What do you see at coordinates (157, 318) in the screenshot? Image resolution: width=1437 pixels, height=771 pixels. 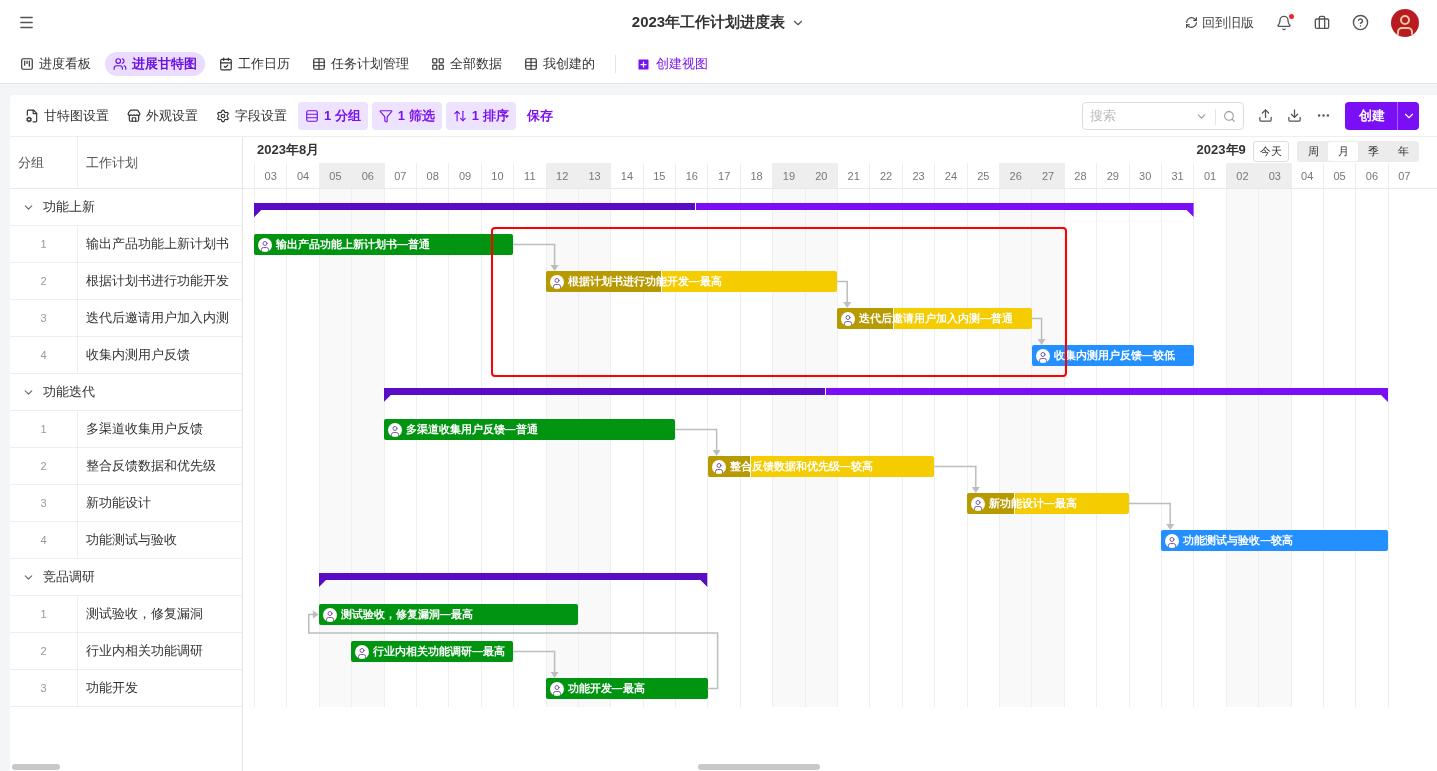 I see `task-name: 迭代后邀请用户加入内测` at bounding box center [157, 318].